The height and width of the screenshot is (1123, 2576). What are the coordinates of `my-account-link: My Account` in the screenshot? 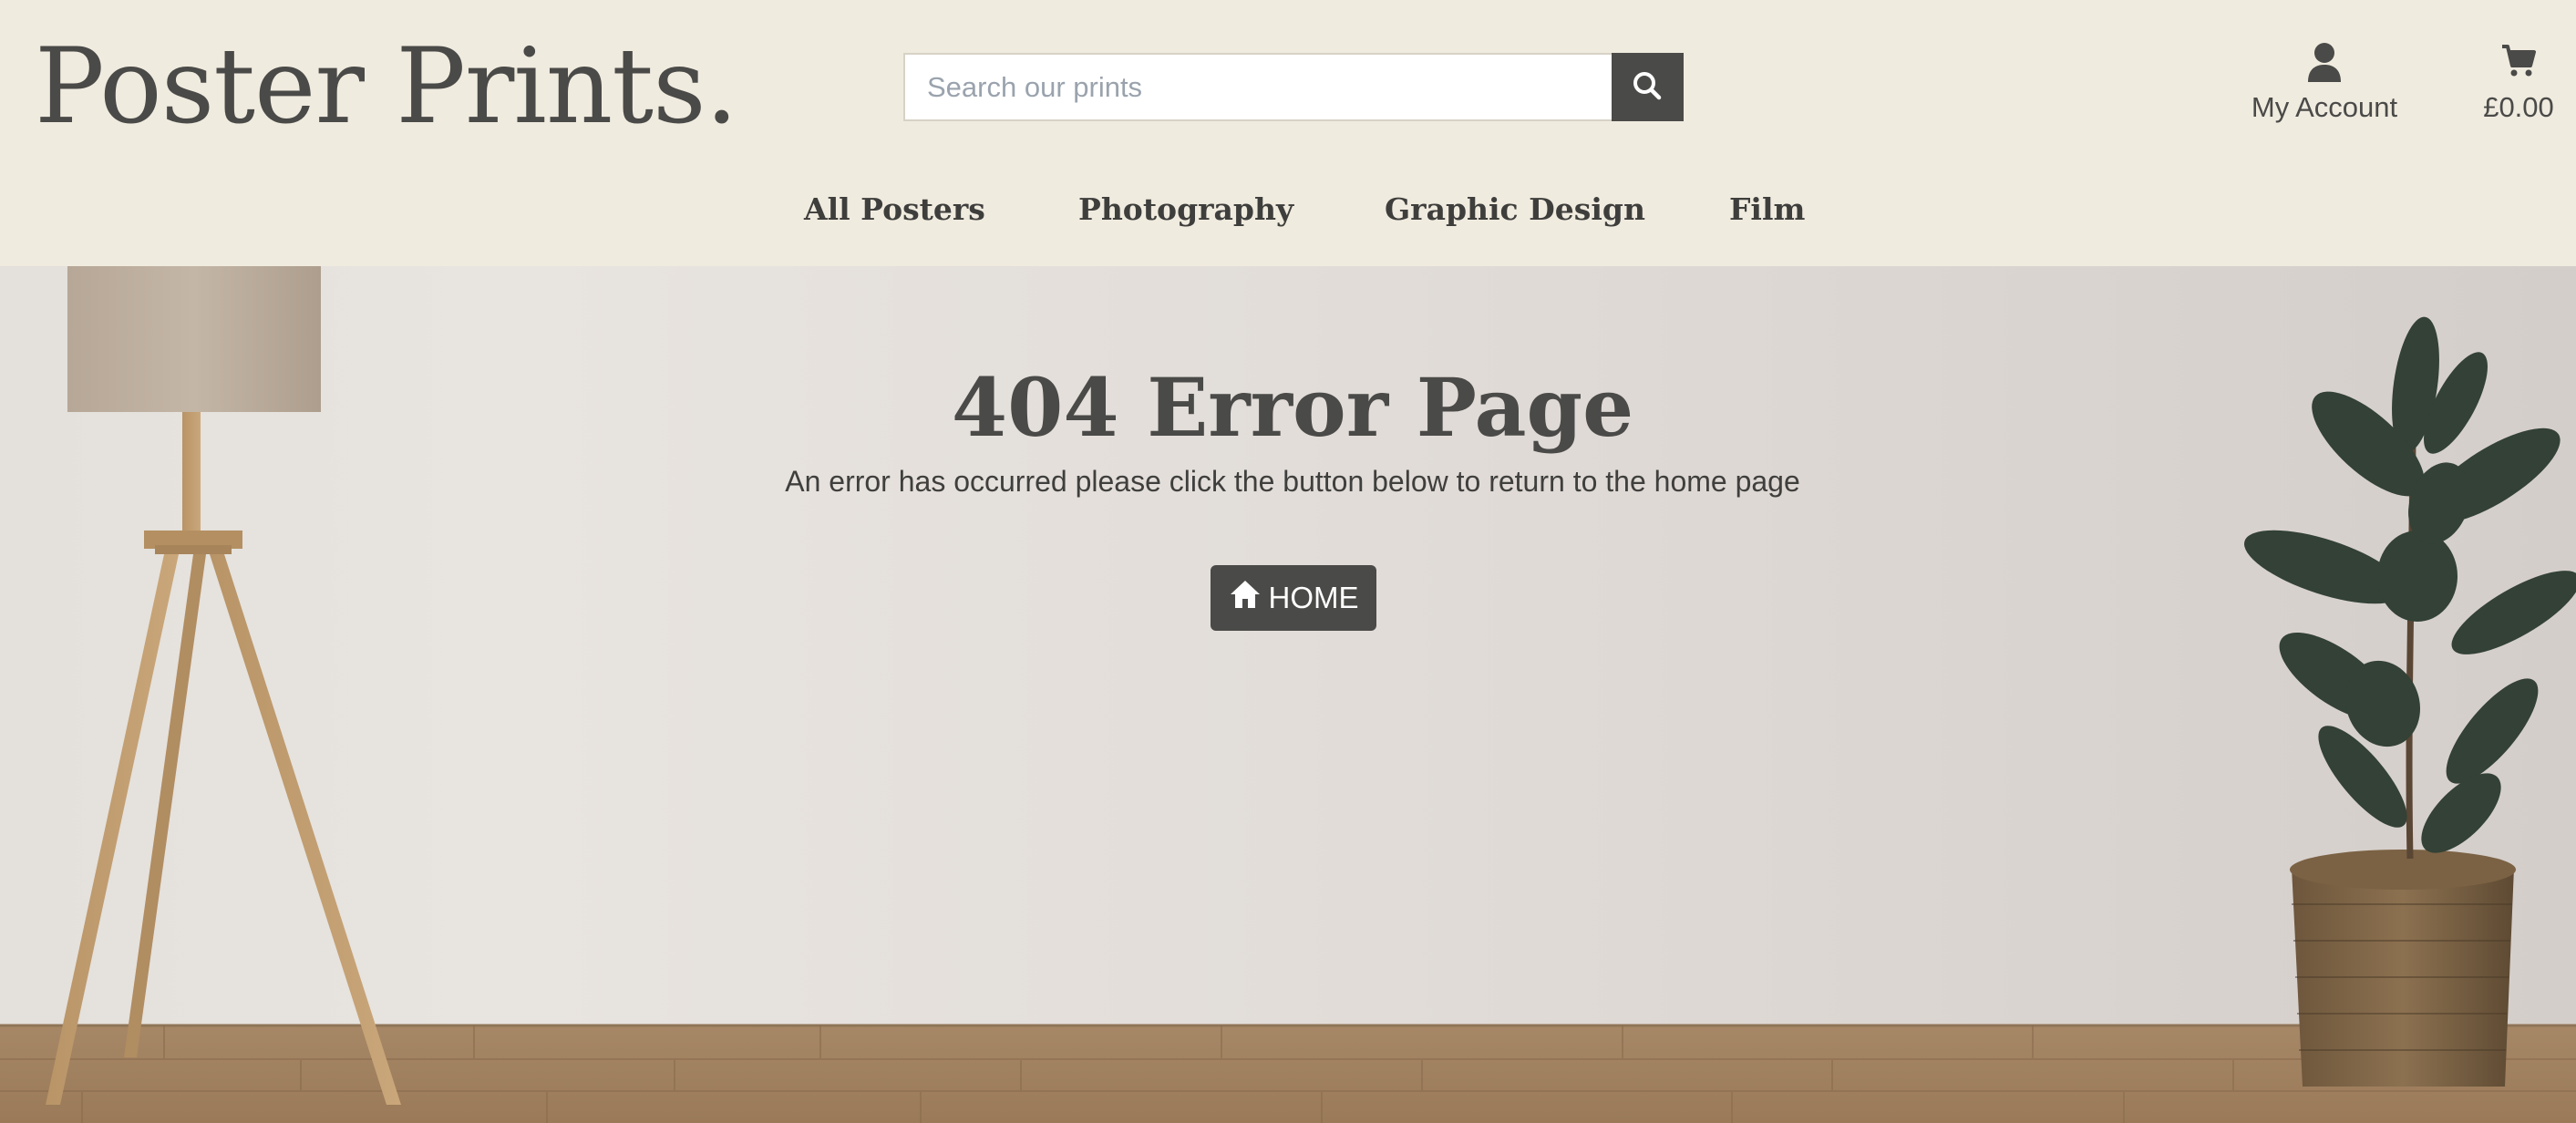 It's located at (2324, 83).